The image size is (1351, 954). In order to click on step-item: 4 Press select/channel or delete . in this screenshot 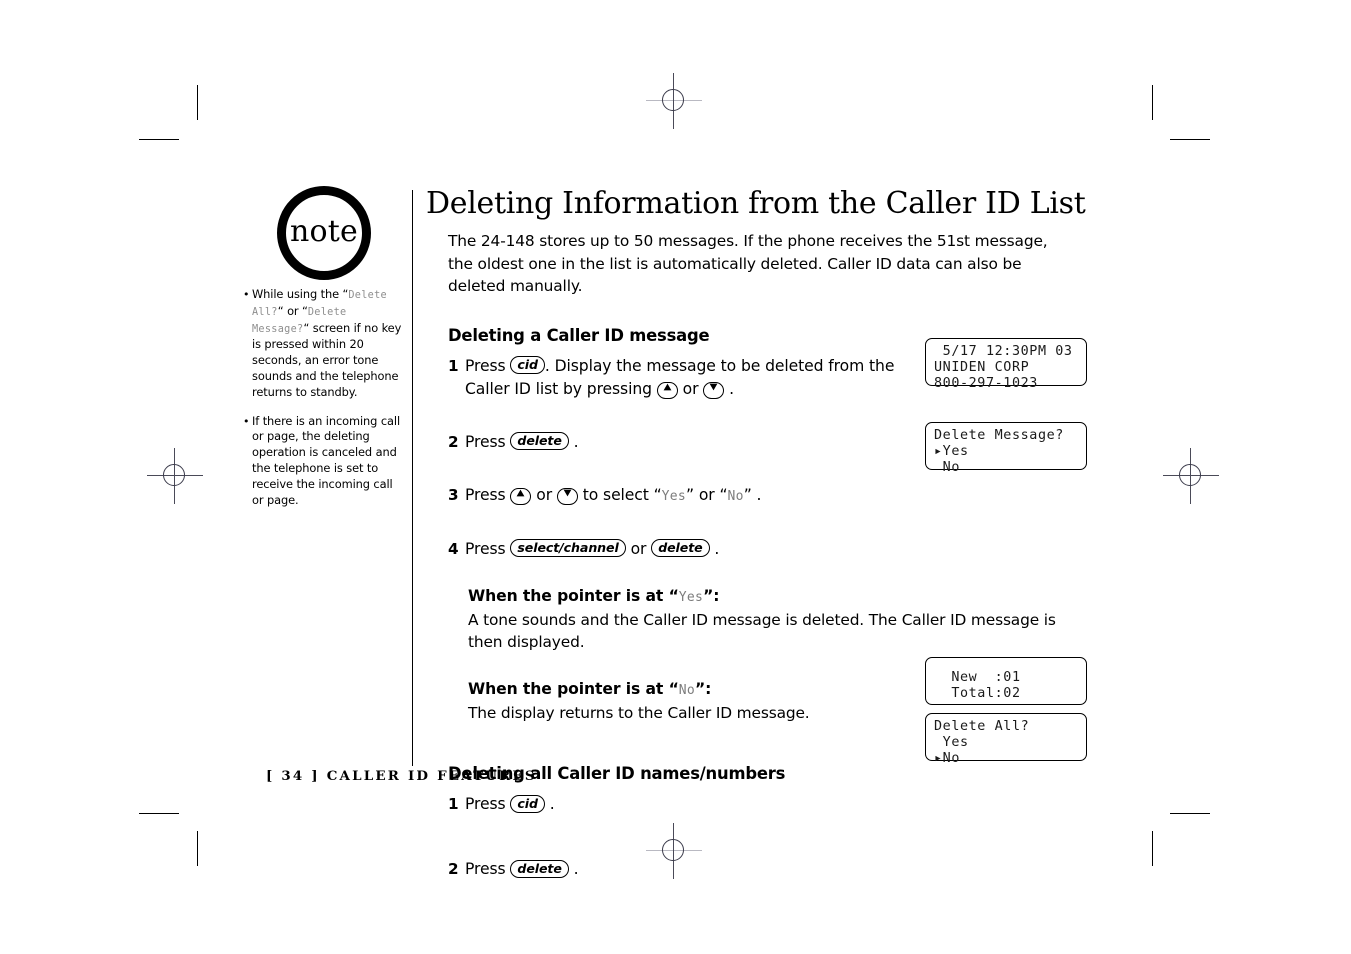, I will do `click(777, 549)`.